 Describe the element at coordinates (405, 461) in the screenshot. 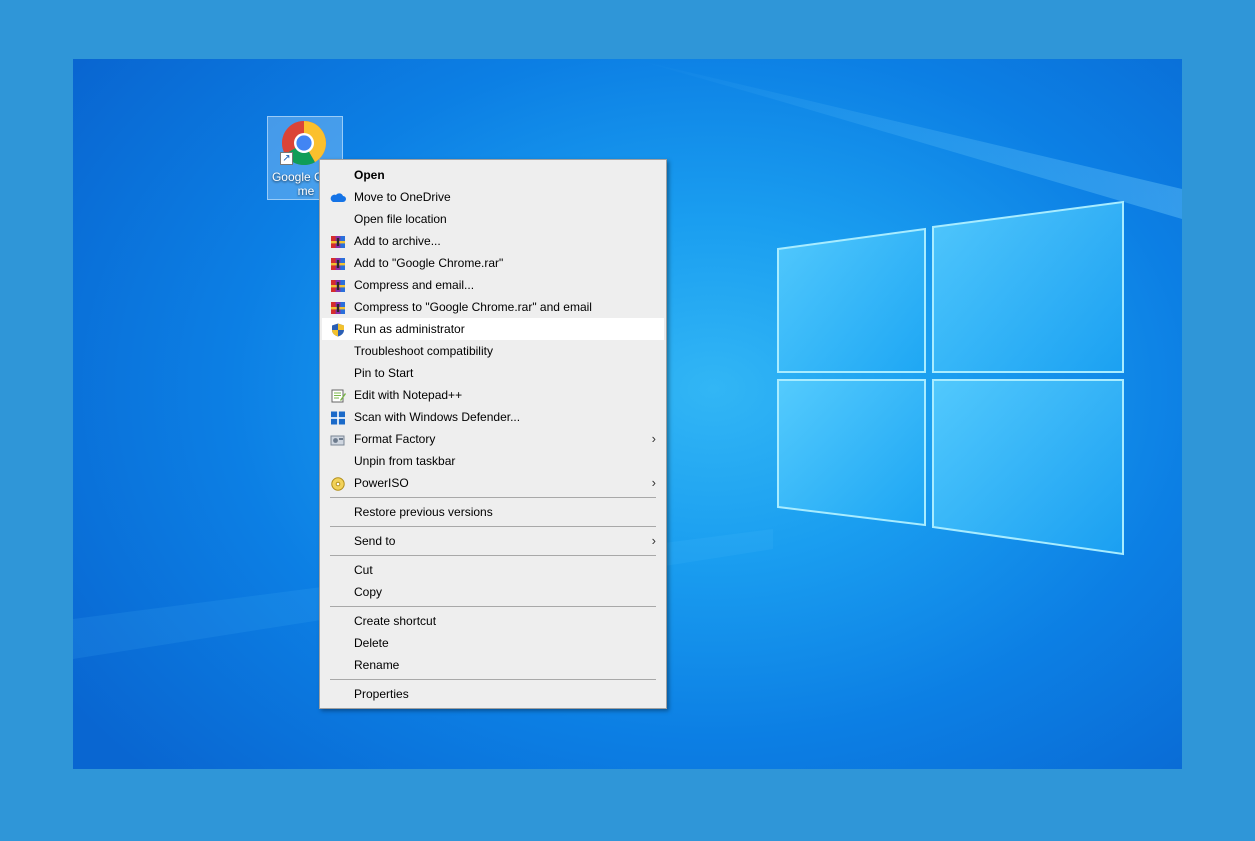

I see `menu-item-label: Unpin from taskbar` at that location.